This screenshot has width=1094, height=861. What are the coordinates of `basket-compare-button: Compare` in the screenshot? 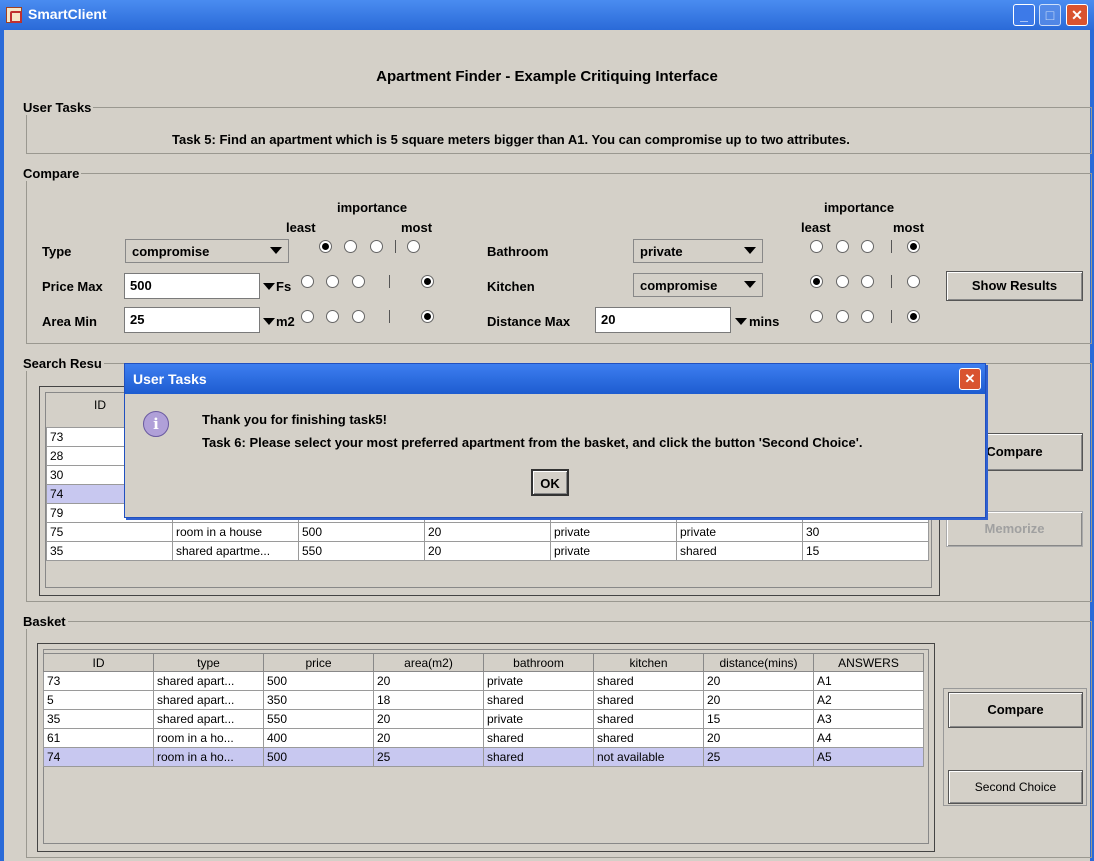 It's located at (1015, 710).